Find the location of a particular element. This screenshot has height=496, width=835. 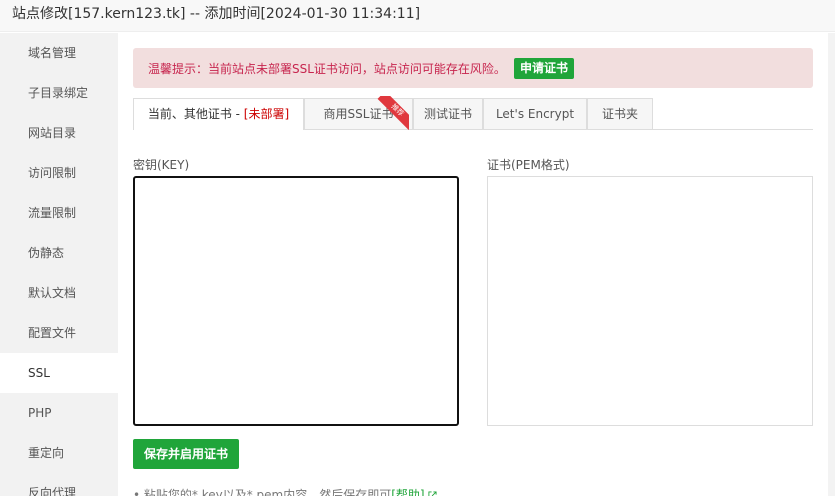

tab-test-certificate: 测试证书 is located at coordinates (448, 113).